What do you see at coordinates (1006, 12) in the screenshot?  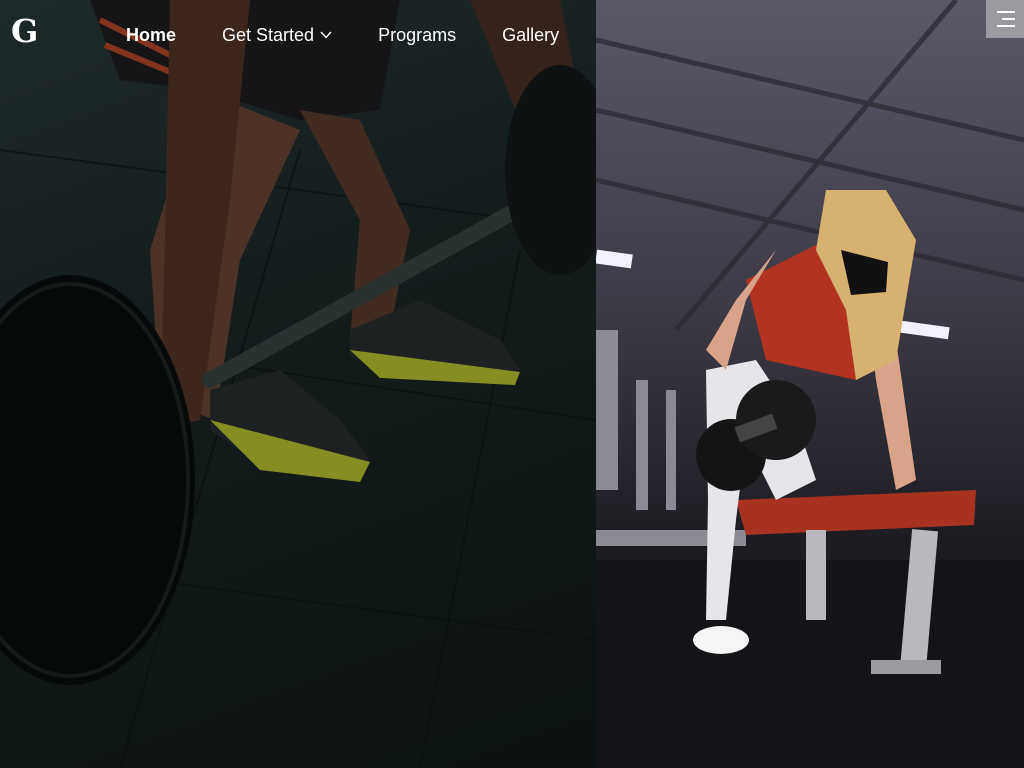 I see `hamburger-menu-icon` at bounding box center [1006, 12].